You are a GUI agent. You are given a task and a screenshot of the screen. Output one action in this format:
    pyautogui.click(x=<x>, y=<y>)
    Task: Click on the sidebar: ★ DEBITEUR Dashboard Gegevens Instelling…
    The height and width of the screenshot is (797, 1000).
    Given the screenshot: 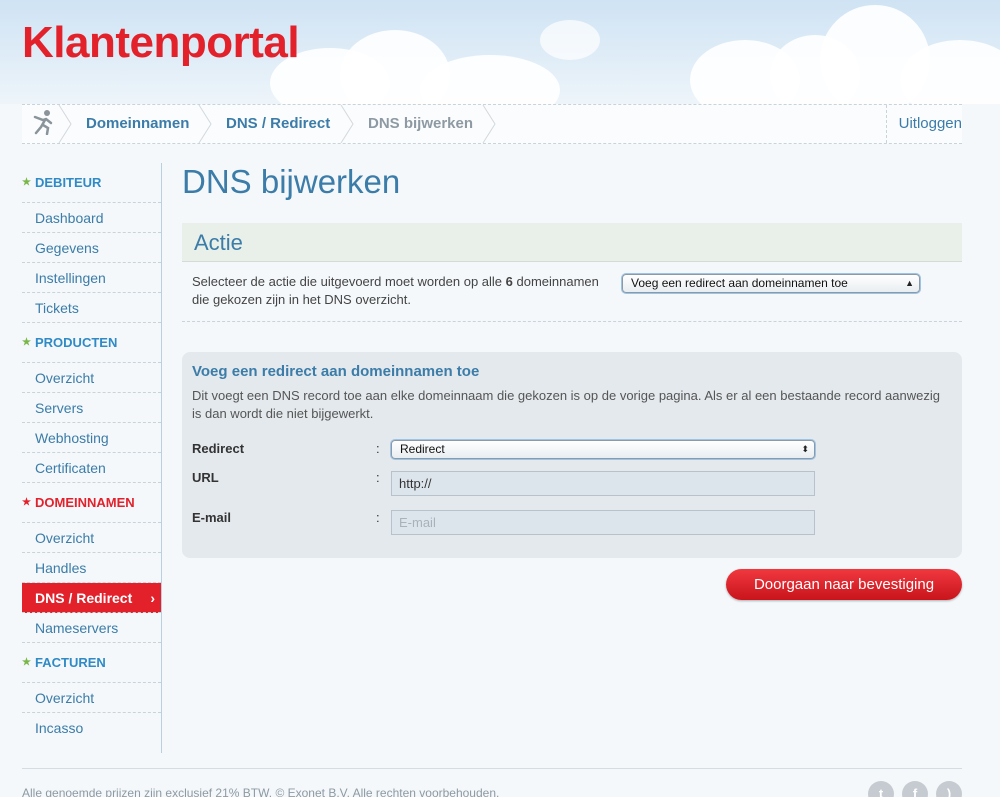 What is the action you would take?
    pyautogui.click(x=92, y=458)
    